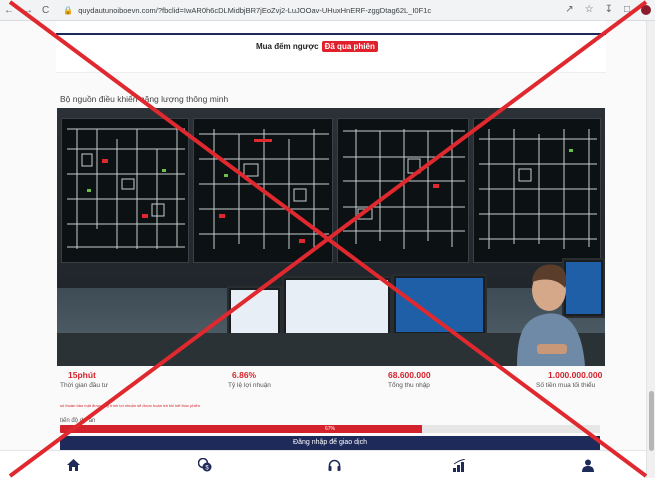 The width and height of the screenshot is (655, 478). What do you see at coordinates (244, 375) in the screenshot?
I see `stat-value: 6.86%` at bounding box center [244, 375].